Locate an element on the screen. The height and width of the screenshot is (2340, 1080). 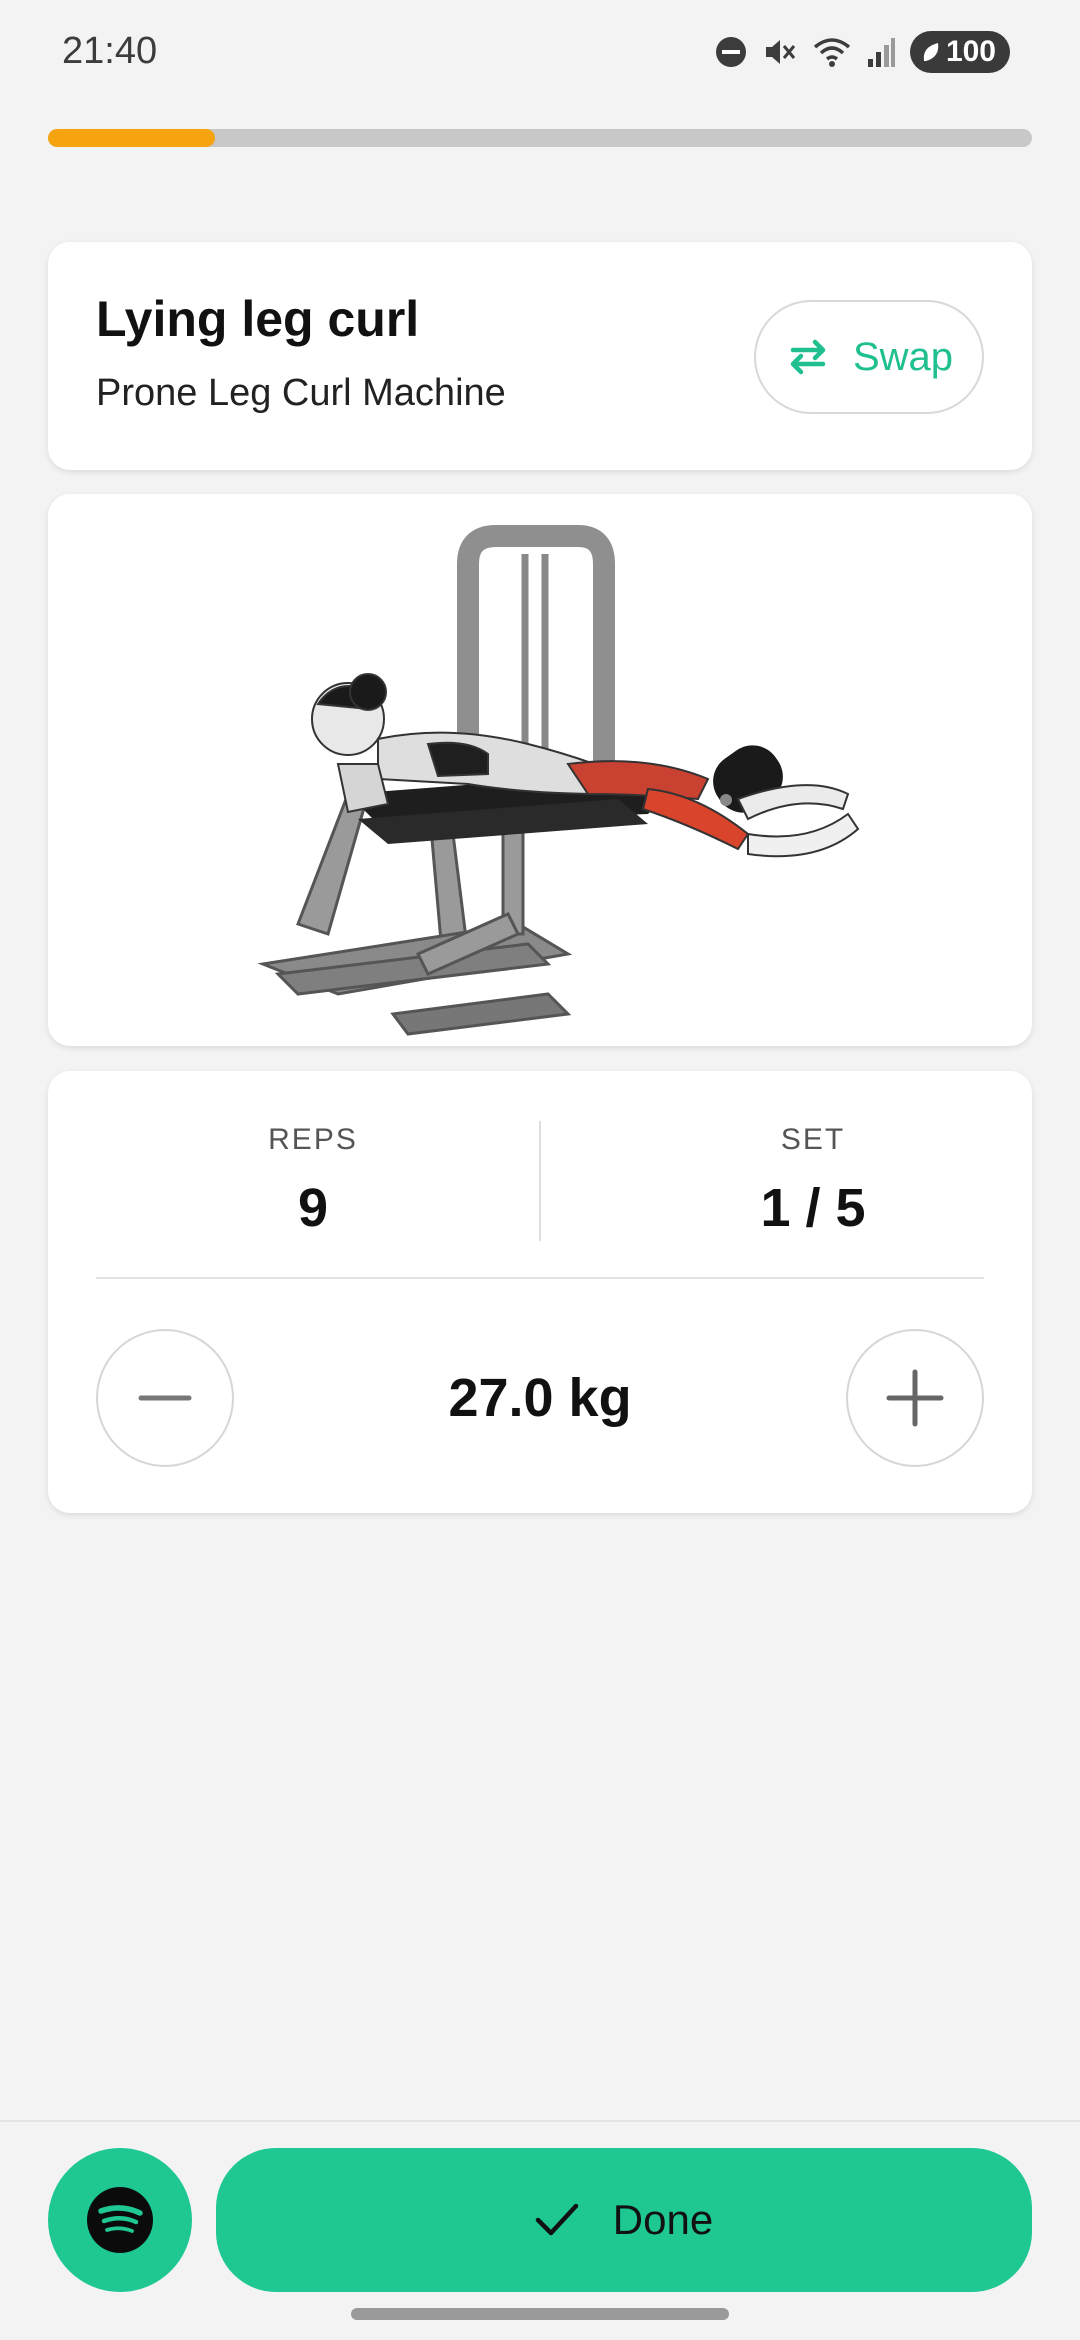
minus-icon is located at coordinates (165, 1398).